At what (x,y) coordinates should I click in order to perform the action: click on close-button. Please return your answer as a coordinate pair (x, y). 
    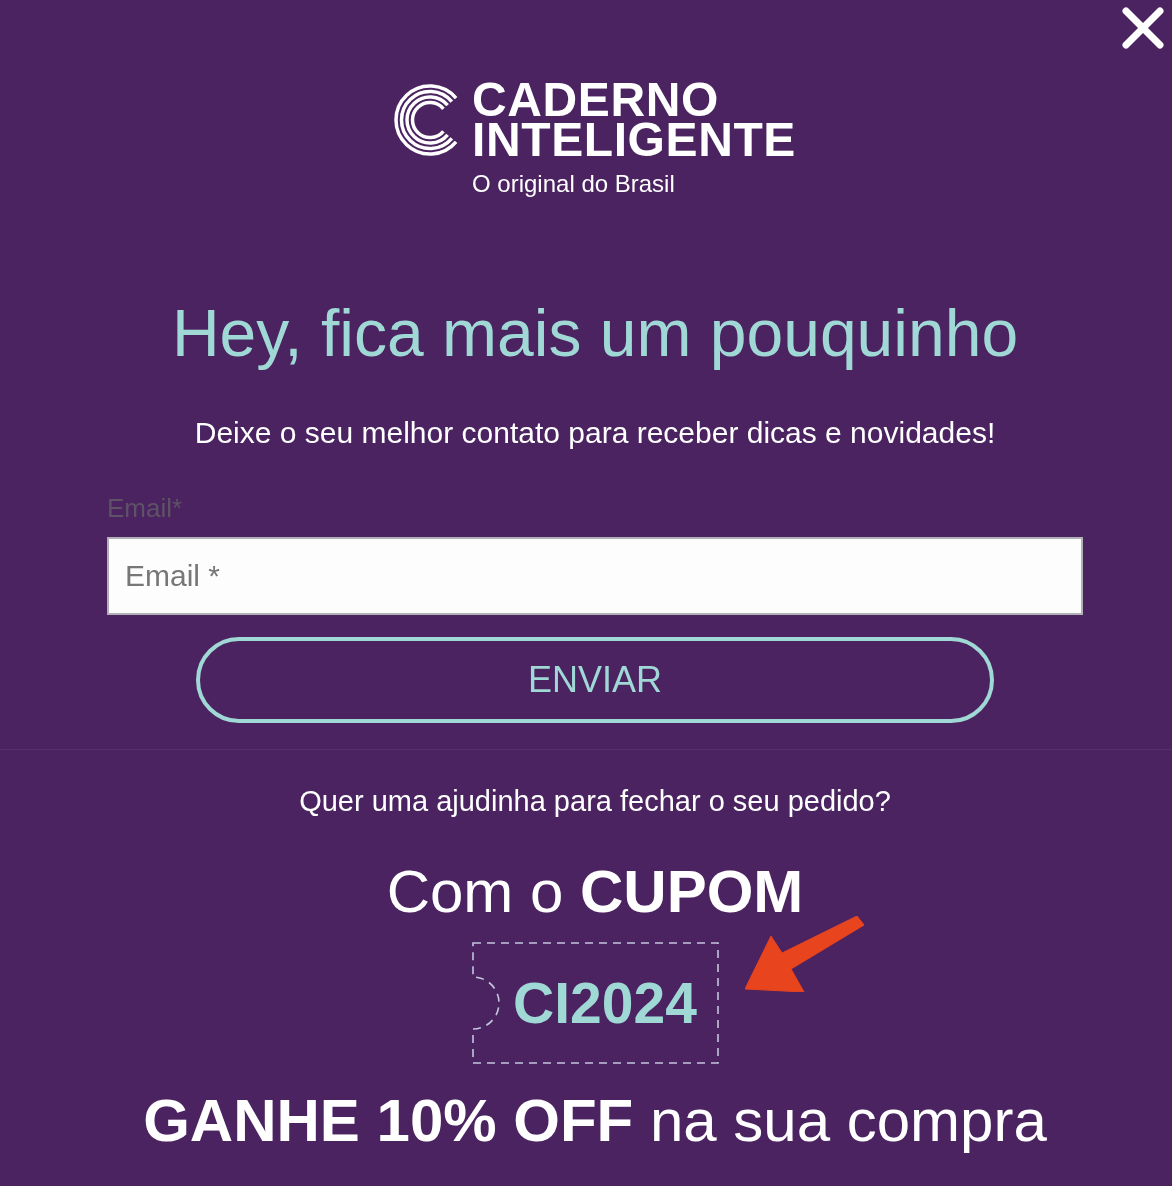
    Looking at the image, I should click on (1143, 28).